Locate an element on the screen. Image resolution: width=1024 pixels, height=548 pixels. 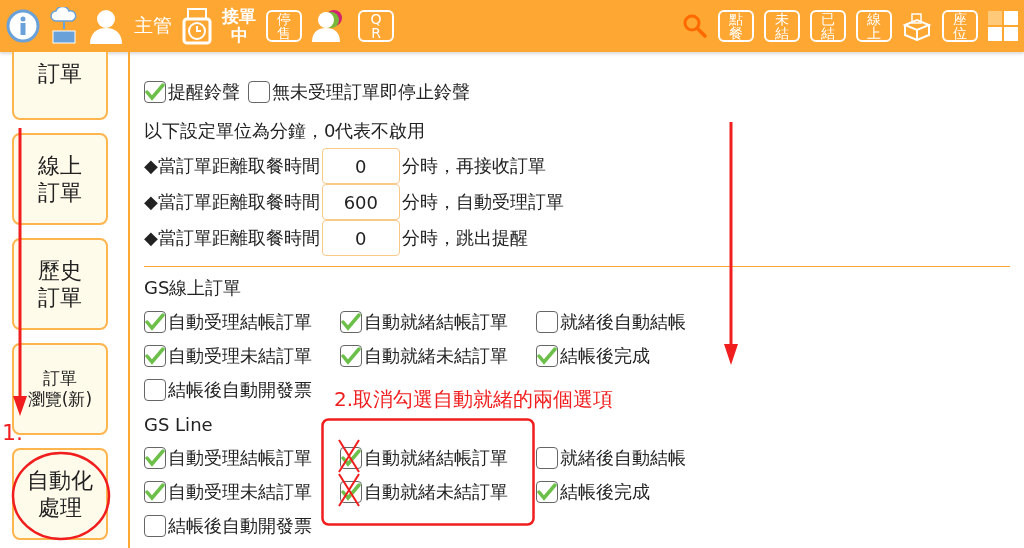
minutes-field: 600 is located at coordinates (360, 202).